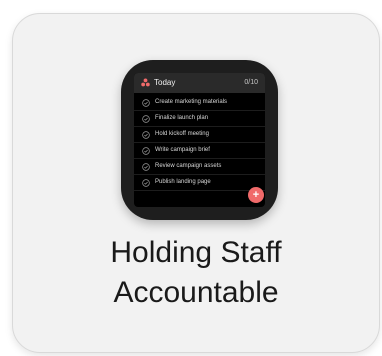  Describe the element at coordinates (191, 102) in the screenshot. I see `task-label: Create marketing materials` at that location.